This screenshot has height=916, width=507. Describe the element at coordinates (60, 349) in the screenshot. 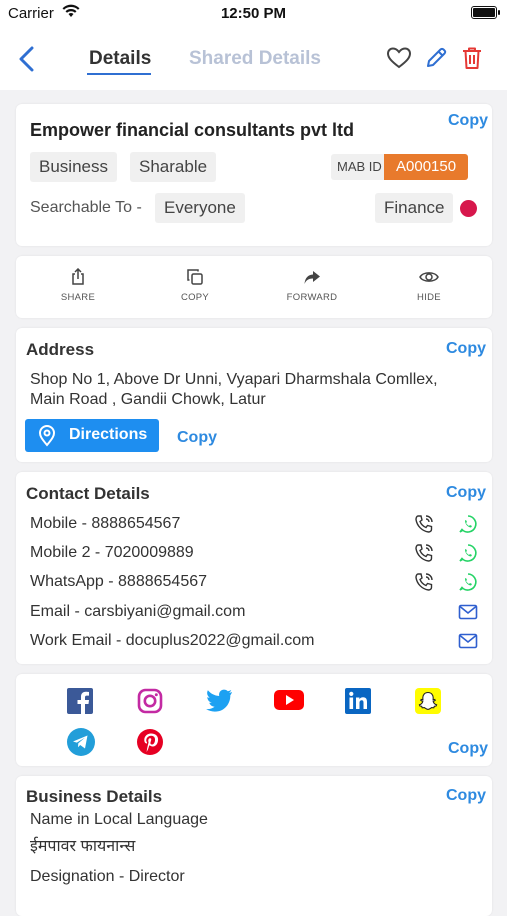

I see `address-title: Address` at that location.